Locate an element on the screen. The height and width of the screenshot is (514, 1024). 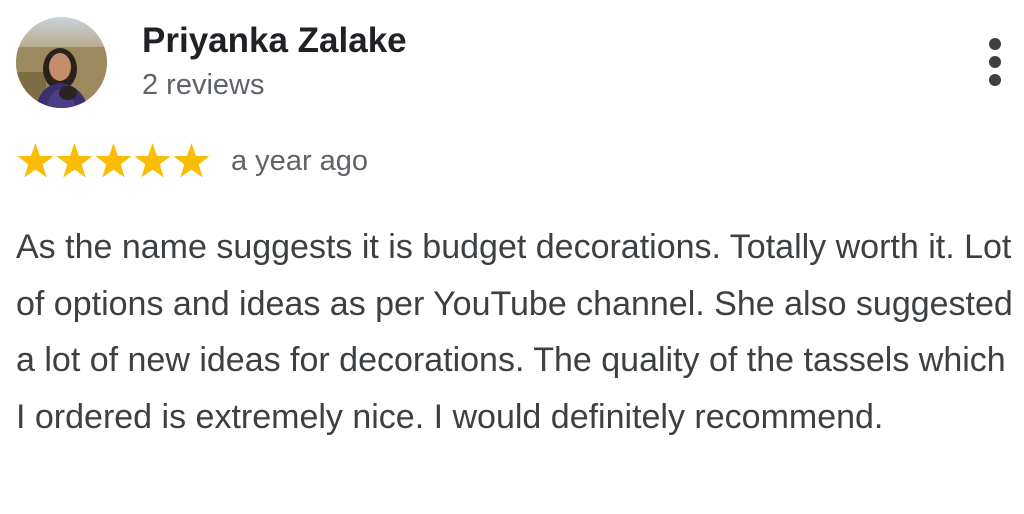
review-count: 2 reviews is located at coordinates (203, 85).